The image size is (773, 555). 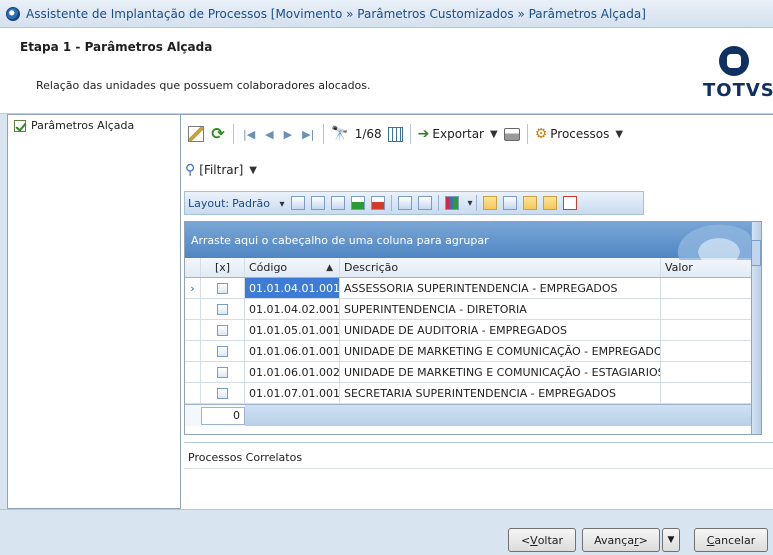 I want to click on find-button: 🔭, so click(x=339, y=134).